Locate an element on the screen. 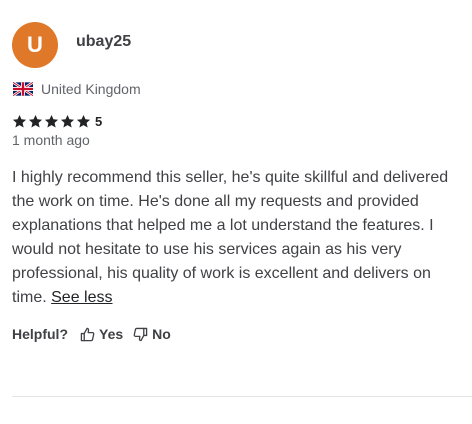 Image resolution: width=472 pixels, height=424 pixels. country-name: United Kingdom is located at coordinates (91, 89).